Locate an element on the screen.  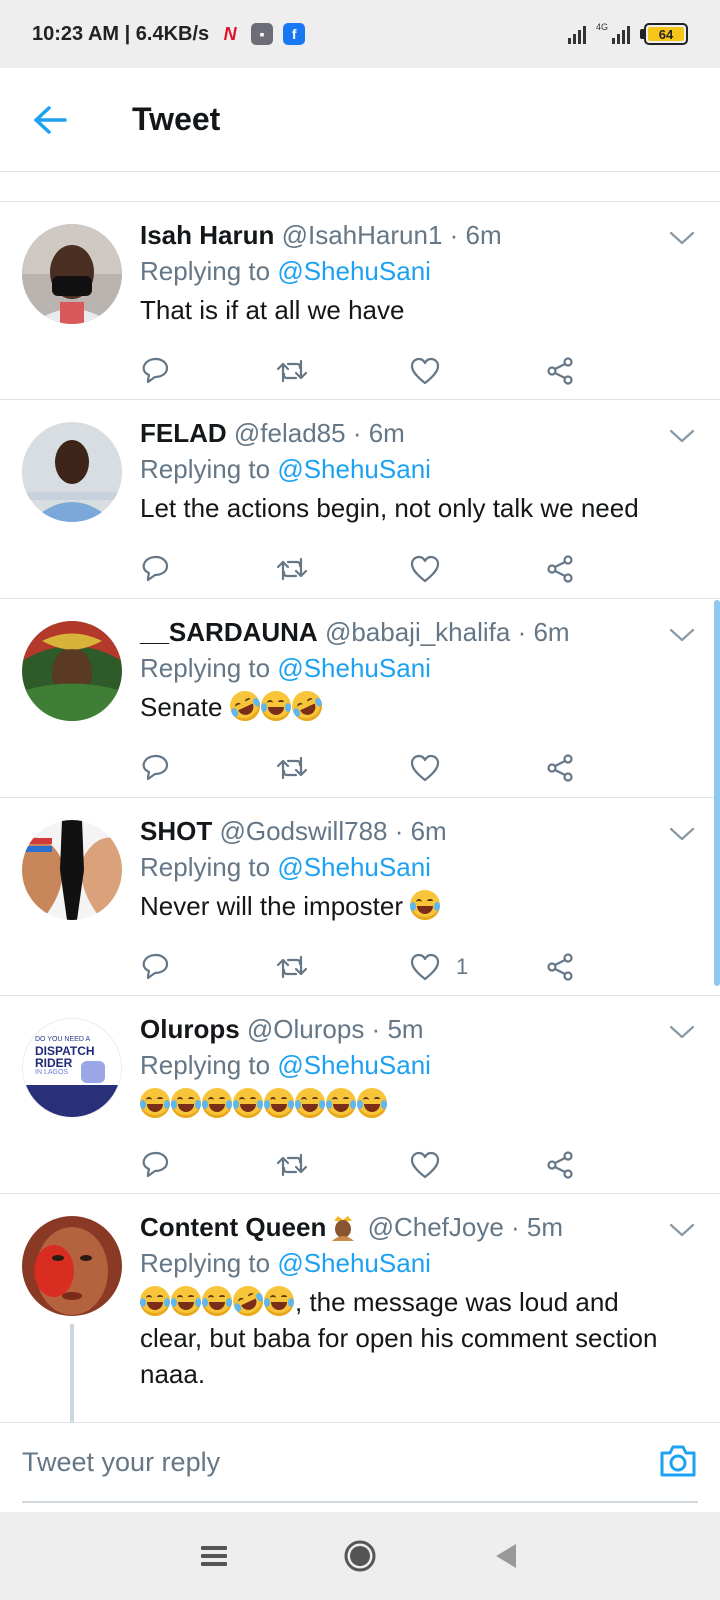
status-right: 4G 64 is located at coordinates (627, 34).